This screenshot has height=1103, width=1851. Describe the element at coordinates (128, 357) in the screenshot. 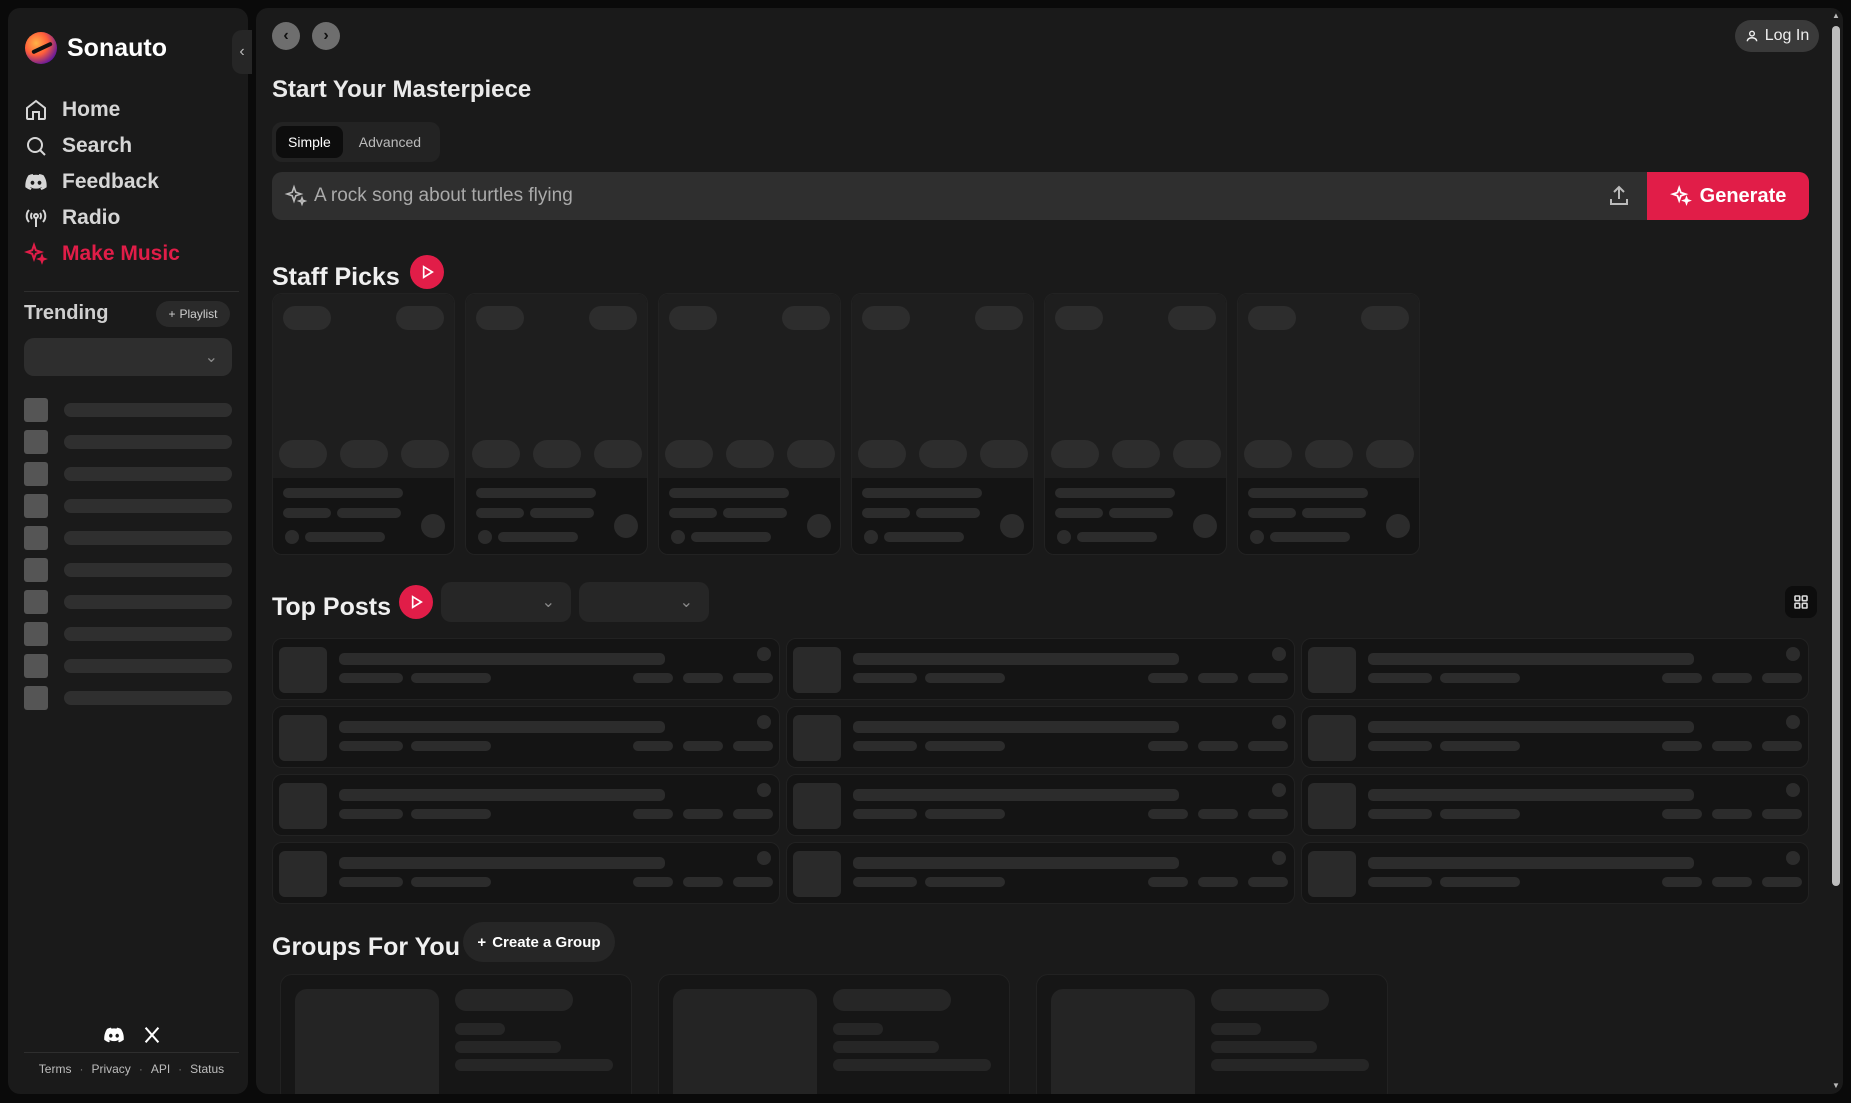

I see `trending-filter-select: ⌄` at that location.